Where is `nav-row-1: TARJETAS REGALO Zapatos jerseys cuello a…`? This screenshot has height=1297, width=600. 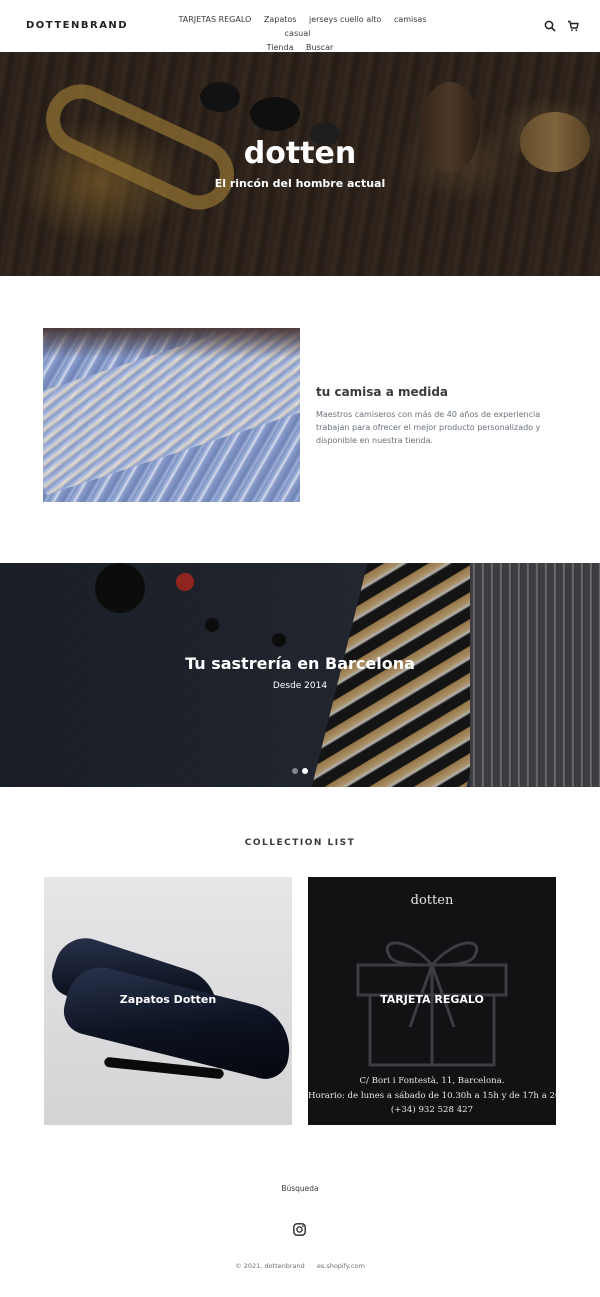 nav-row-1: TARJETAS REGALO Zapatos jerseys cuello a… is located at coordinates (300, 27).